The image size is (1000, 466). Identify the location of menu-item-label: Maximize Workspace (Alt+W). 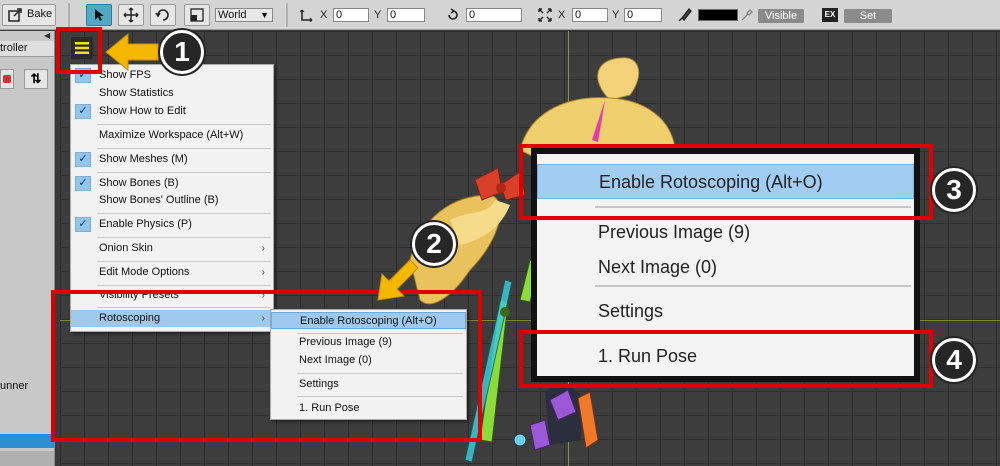
(171, 135).